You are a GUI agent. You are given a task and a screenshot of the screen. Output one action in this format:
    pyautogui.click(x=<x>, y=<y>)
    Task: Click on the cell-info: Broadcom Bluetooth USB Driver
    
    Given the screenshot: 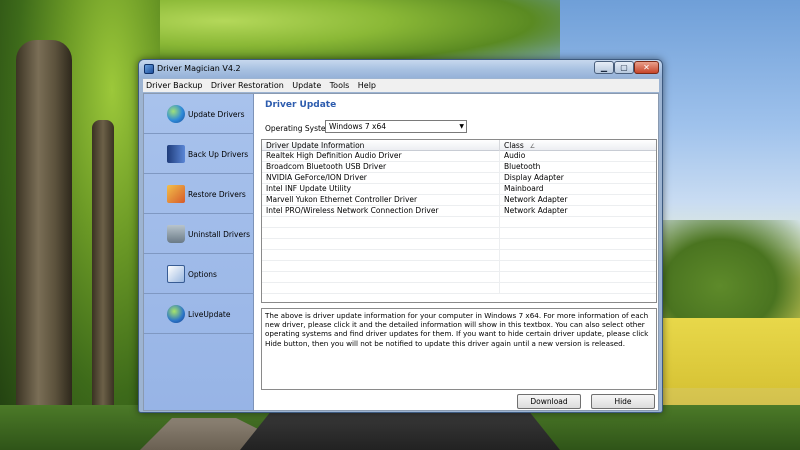 What is the action you would take?
    pyautogui.click(x=381, y=167)
    